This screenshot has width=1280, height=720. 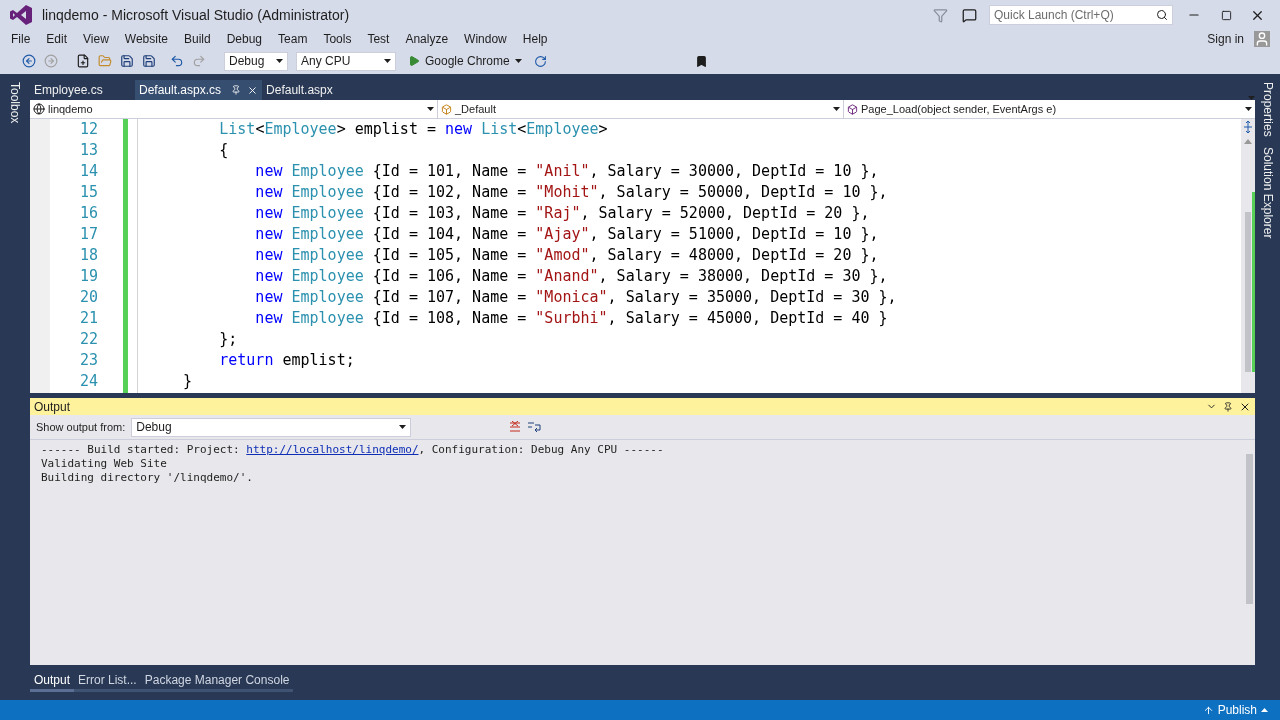 I want to click on output-line: Building directory '/linqdemo/'., so click(x=147, y=478).